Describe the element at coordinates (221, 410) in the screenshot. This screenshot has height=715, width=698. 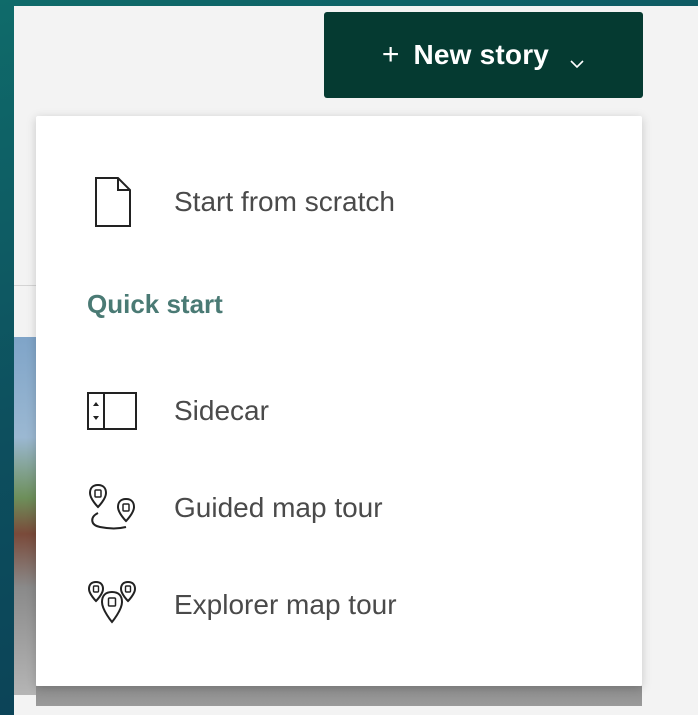
I see `menu-item-label: Sidecar` at that location.